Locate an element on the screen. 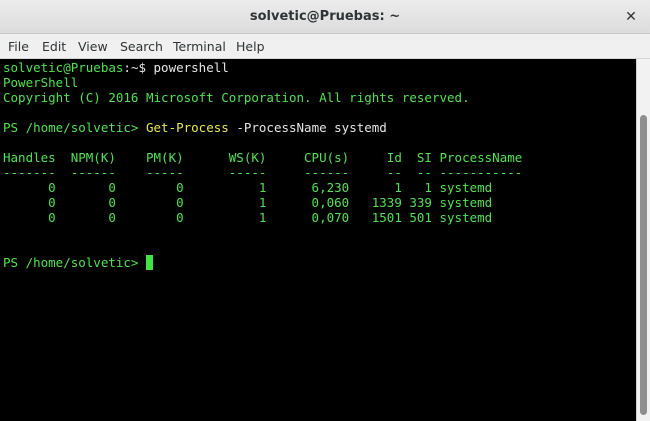 This screenshot has width=650, height=421. scrollbar-thumb is located at coordinates (643, 265).